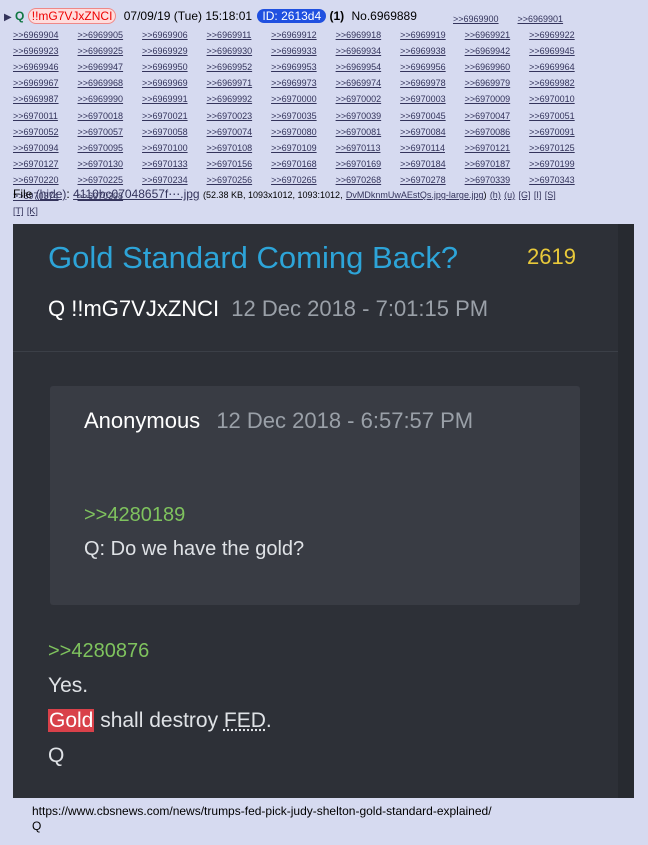 The image size is (648, 845). I want to click on backlink: >>6970113, so click(367, 148).